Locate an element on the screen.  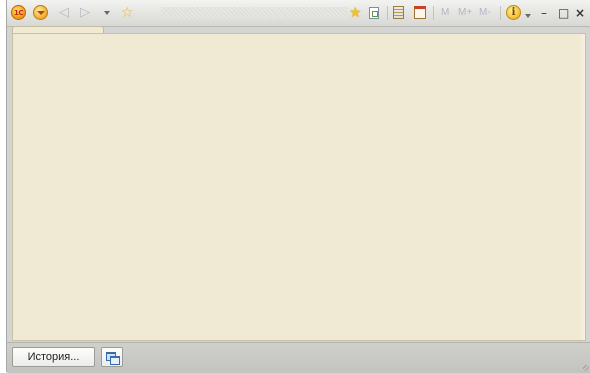
close-button: × is located at coordinates (580, 12).